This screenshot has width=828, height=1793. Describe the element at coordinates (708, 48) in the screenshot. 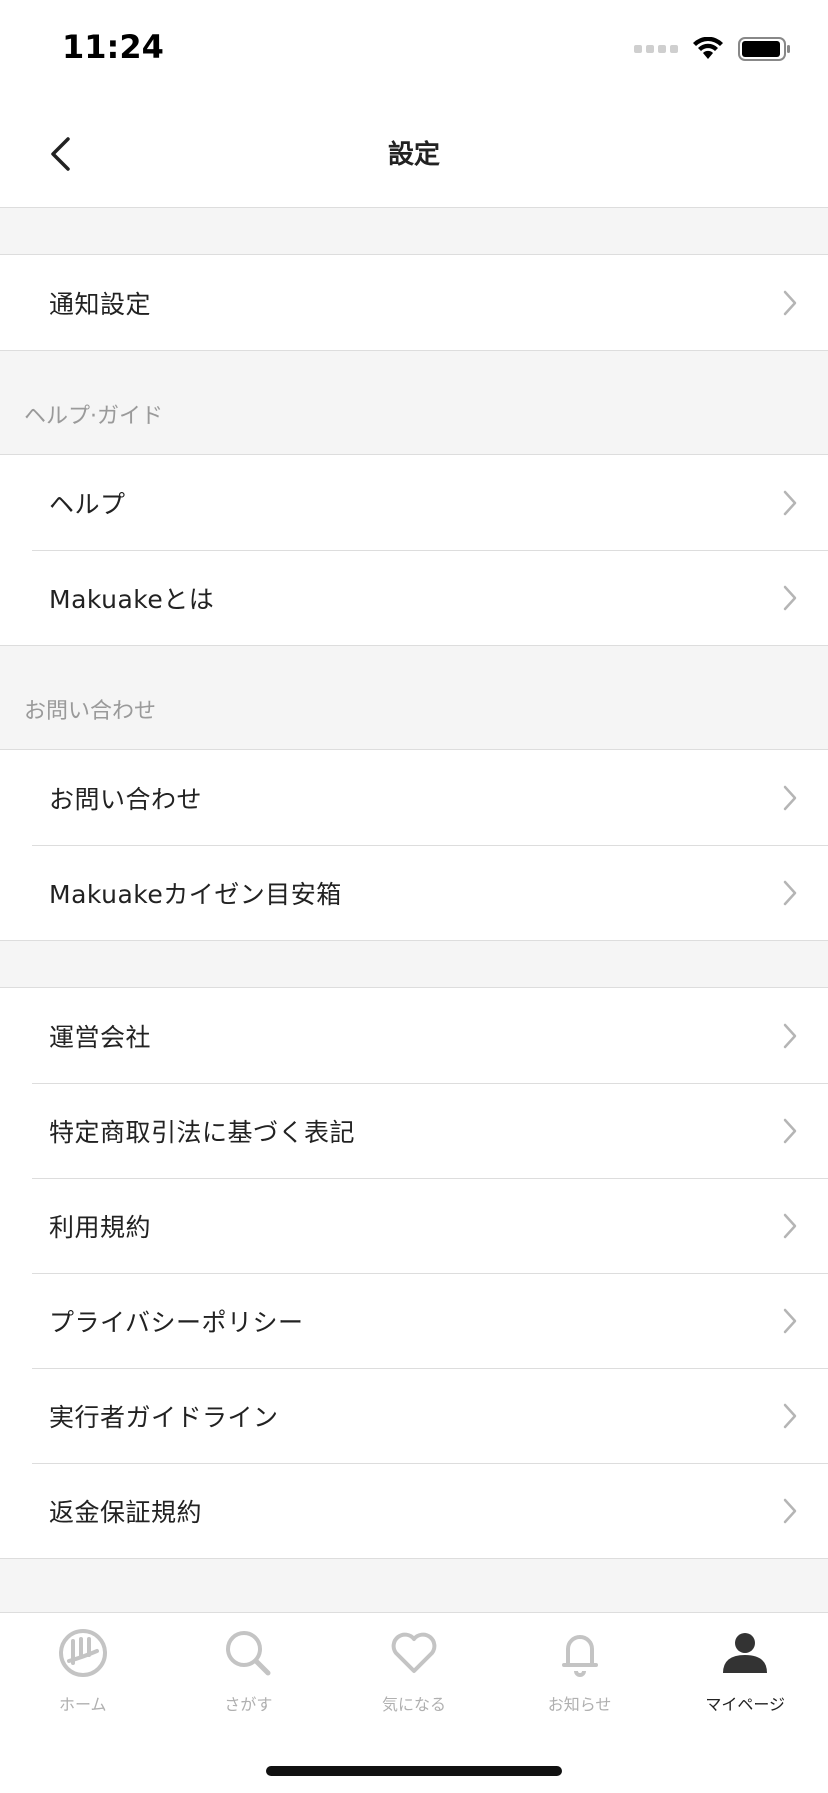

I see `wifi-icon` at that location.